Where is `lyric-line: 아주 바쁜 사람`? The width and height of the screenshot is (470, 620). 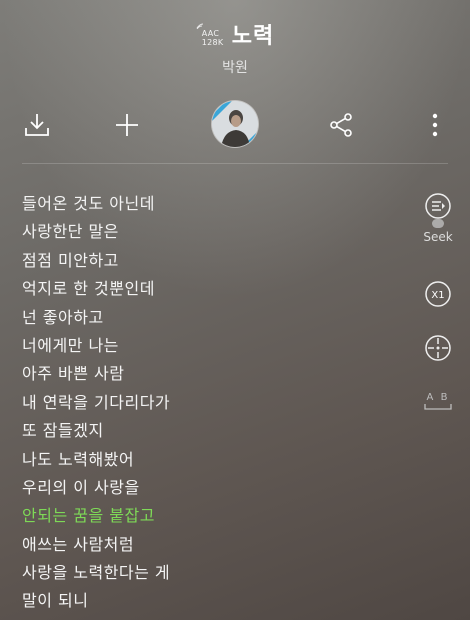
lyric-line: 아주 바쁜 사람 is located at coordinates (212, 374).